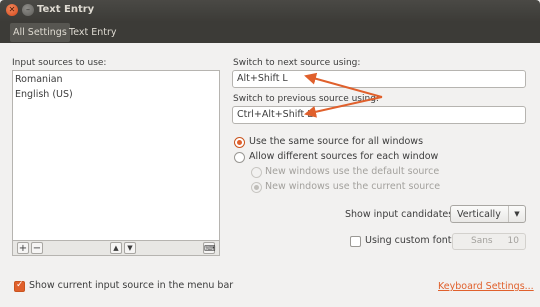 This screenshot has width=540, height=307. Describe the element at coordinates (352, 171) in the screenshot. I see `default-source-label: New windows use the default source` at that location.